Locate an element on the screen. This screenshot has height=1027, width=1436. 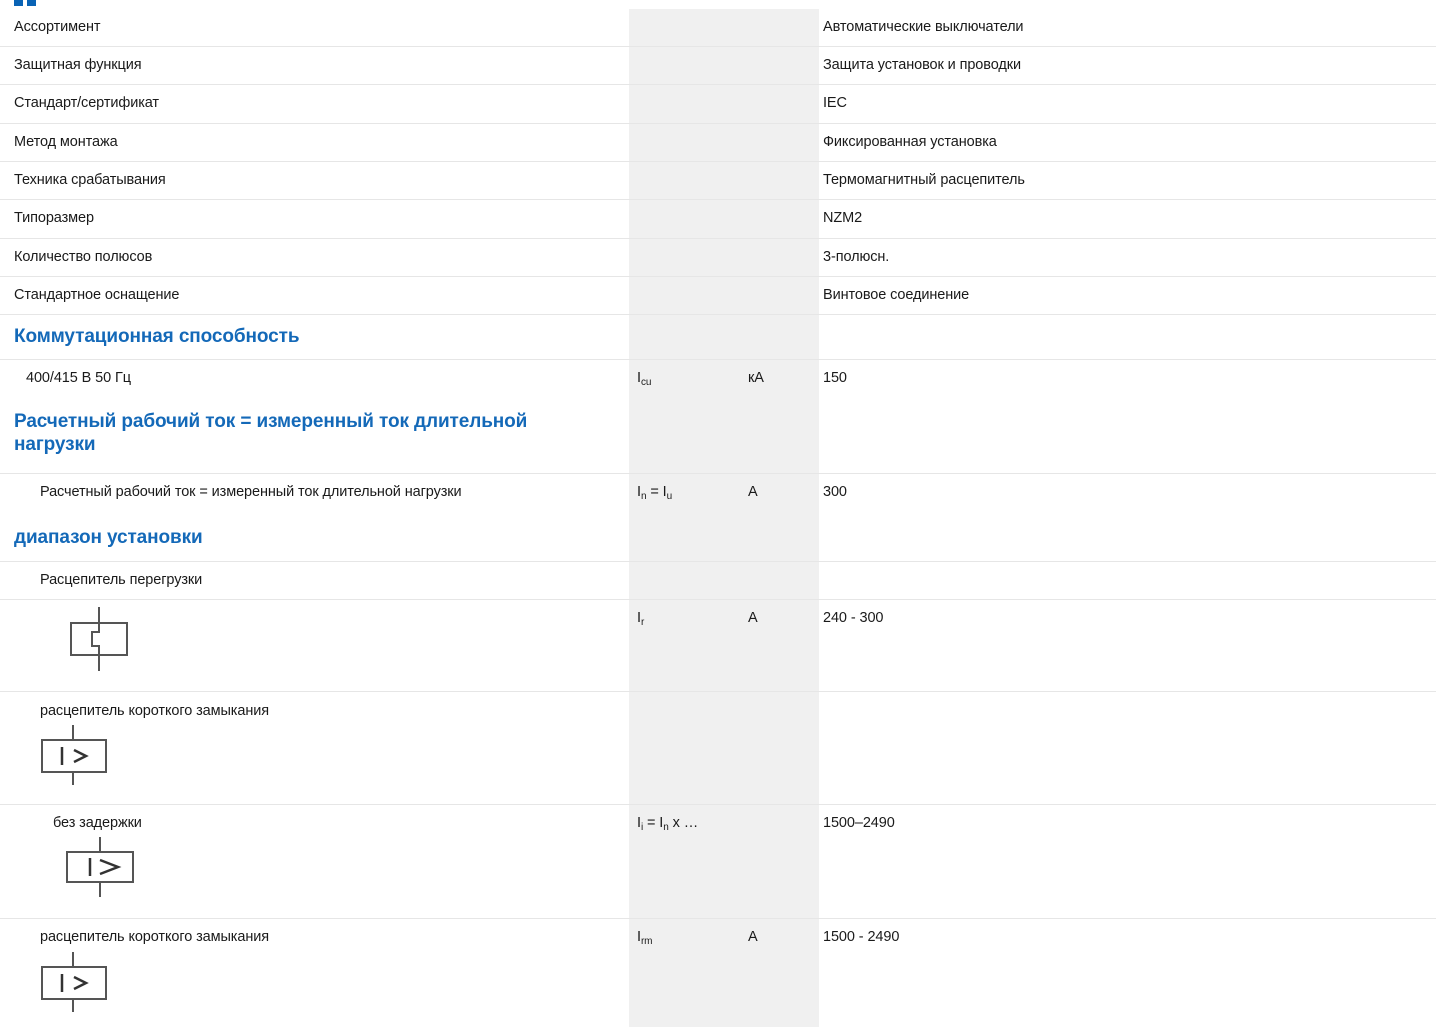
table-row: Ir A 240 - 300 is located at coordinates (718, 646).